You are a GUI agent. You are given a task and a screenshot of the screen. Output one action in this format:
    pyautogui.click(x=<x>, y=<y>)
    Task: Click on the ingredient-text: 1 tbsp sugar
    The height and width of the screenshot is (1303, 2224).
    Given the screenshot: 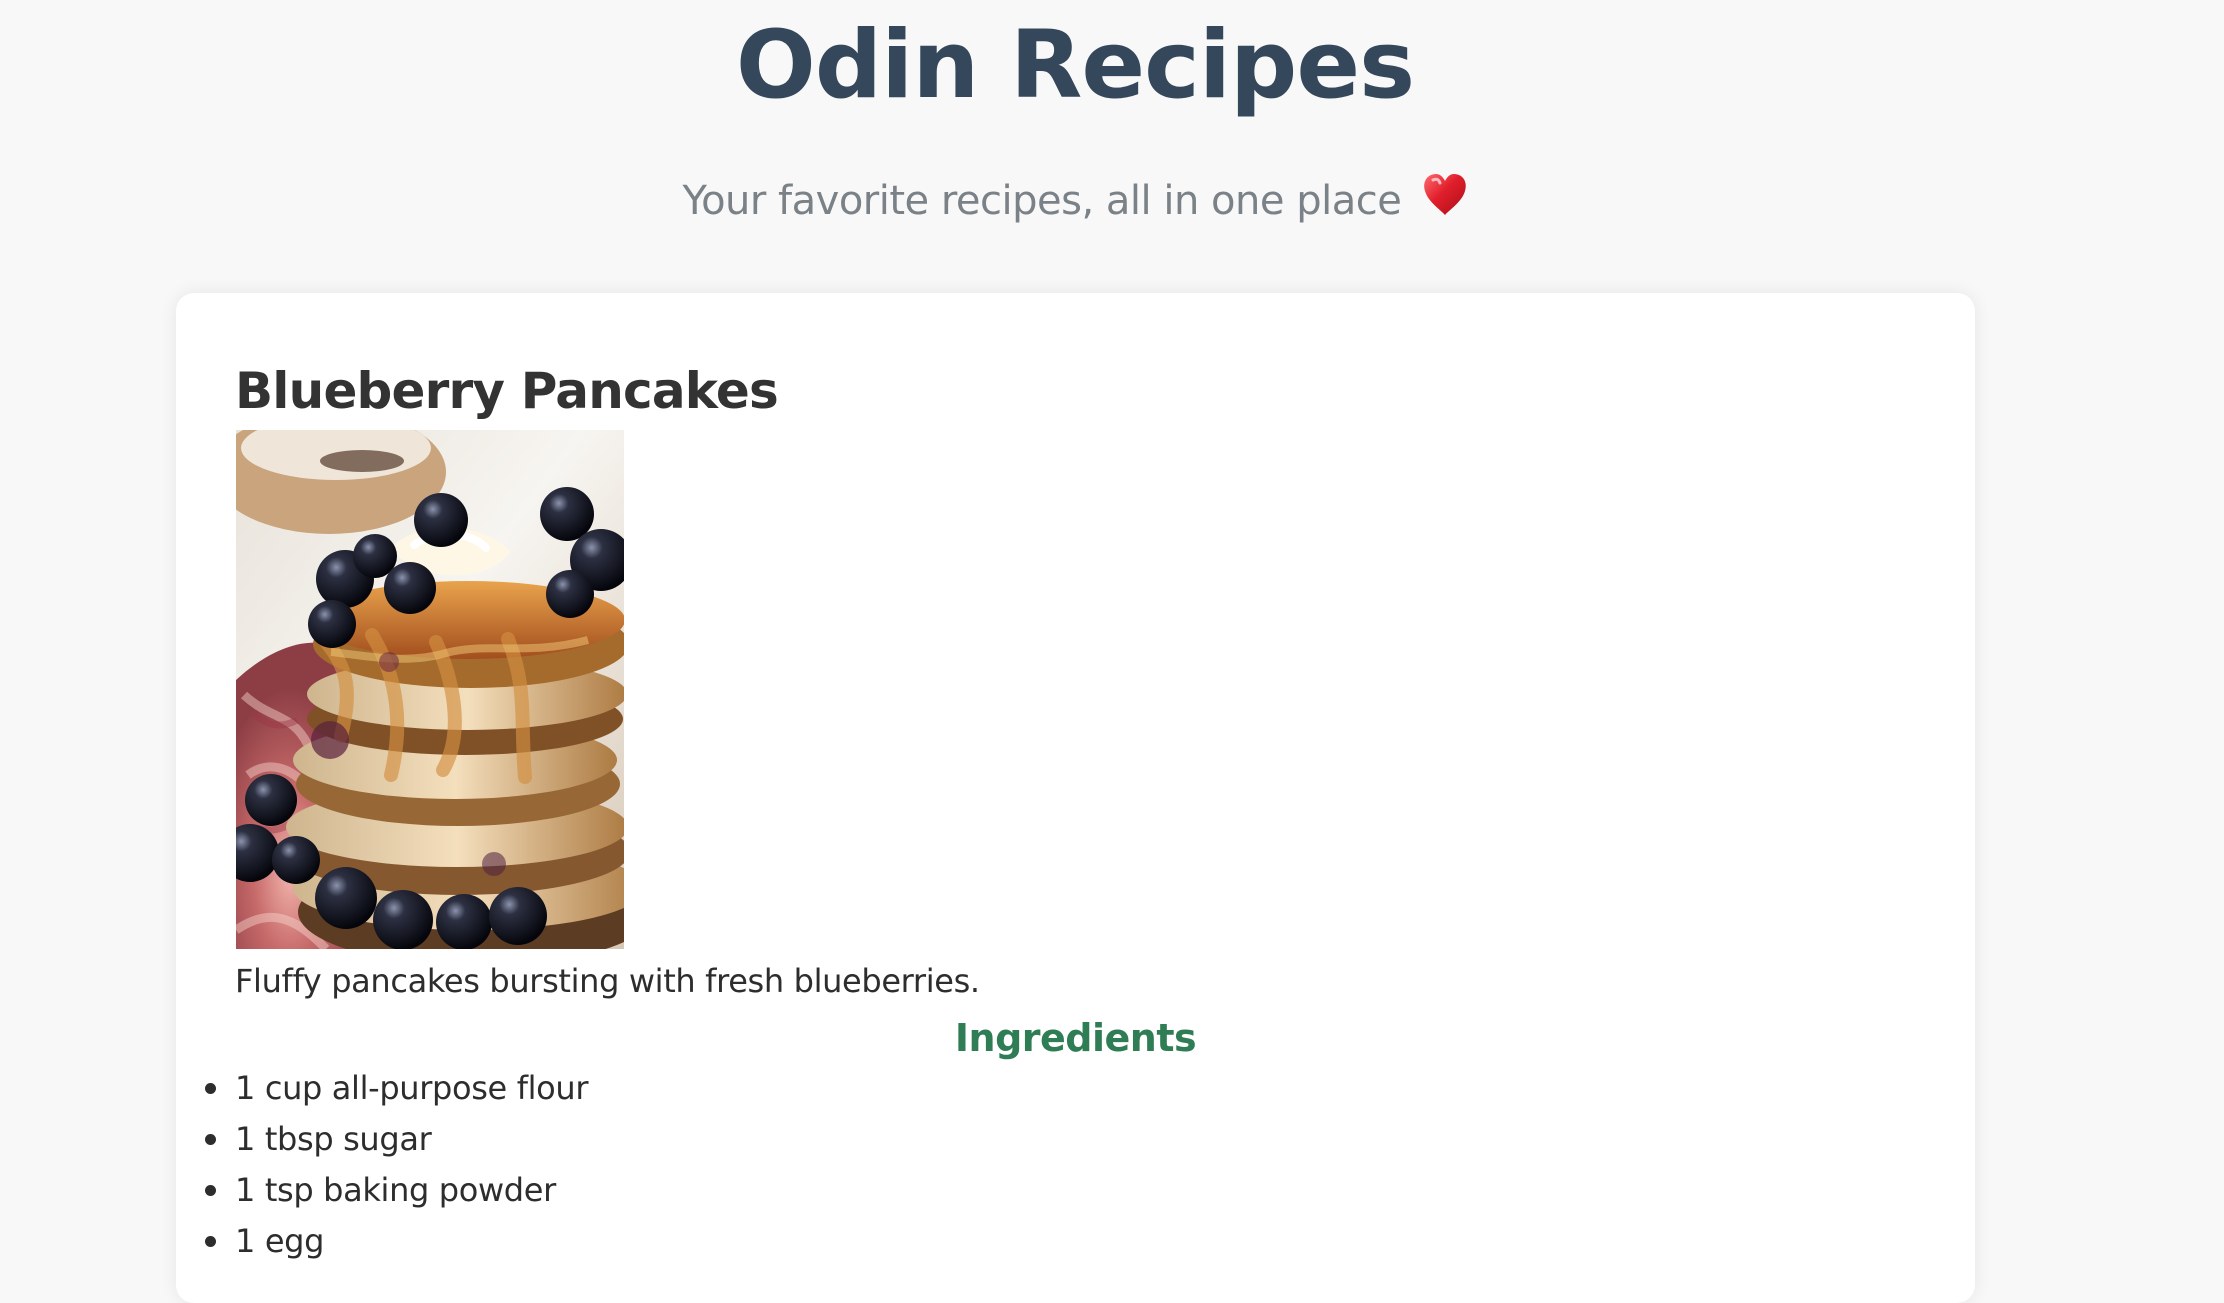 What is the action you would take?
    pyautogui.click(x=333, y=1139)
    